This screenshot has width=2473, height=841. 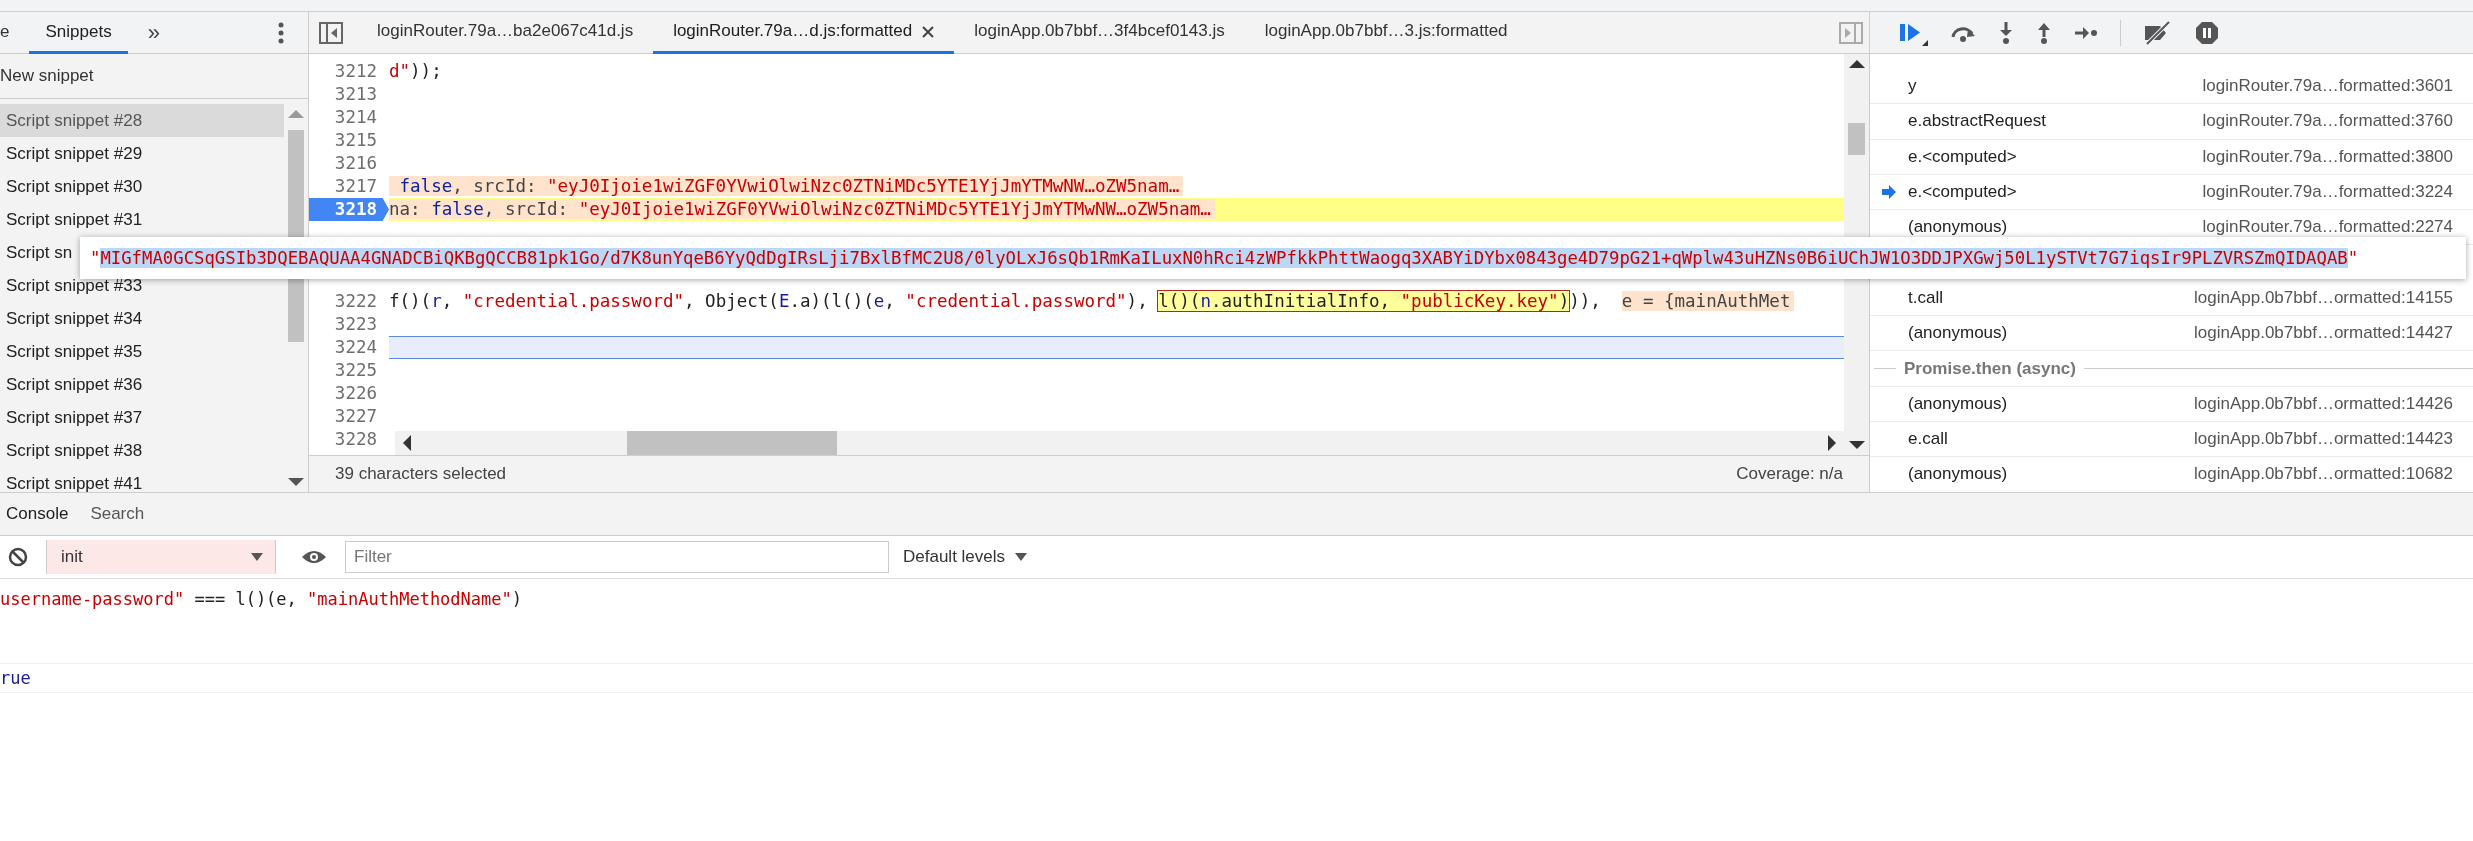 What do you see at coordinates (2333, 403) in the screenshot?
I see `source-location: loginApp.0b7bbf…ormatted:14426` at bounding box center [2333, 403].